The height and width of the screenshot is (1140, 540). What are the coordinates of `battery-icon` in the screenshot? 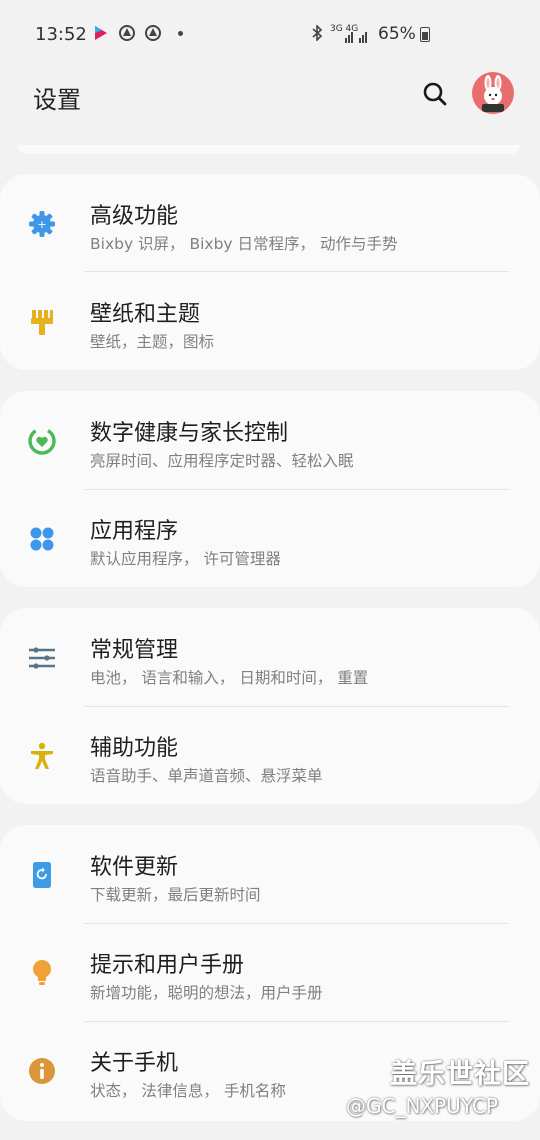 It's located at (425, 34).